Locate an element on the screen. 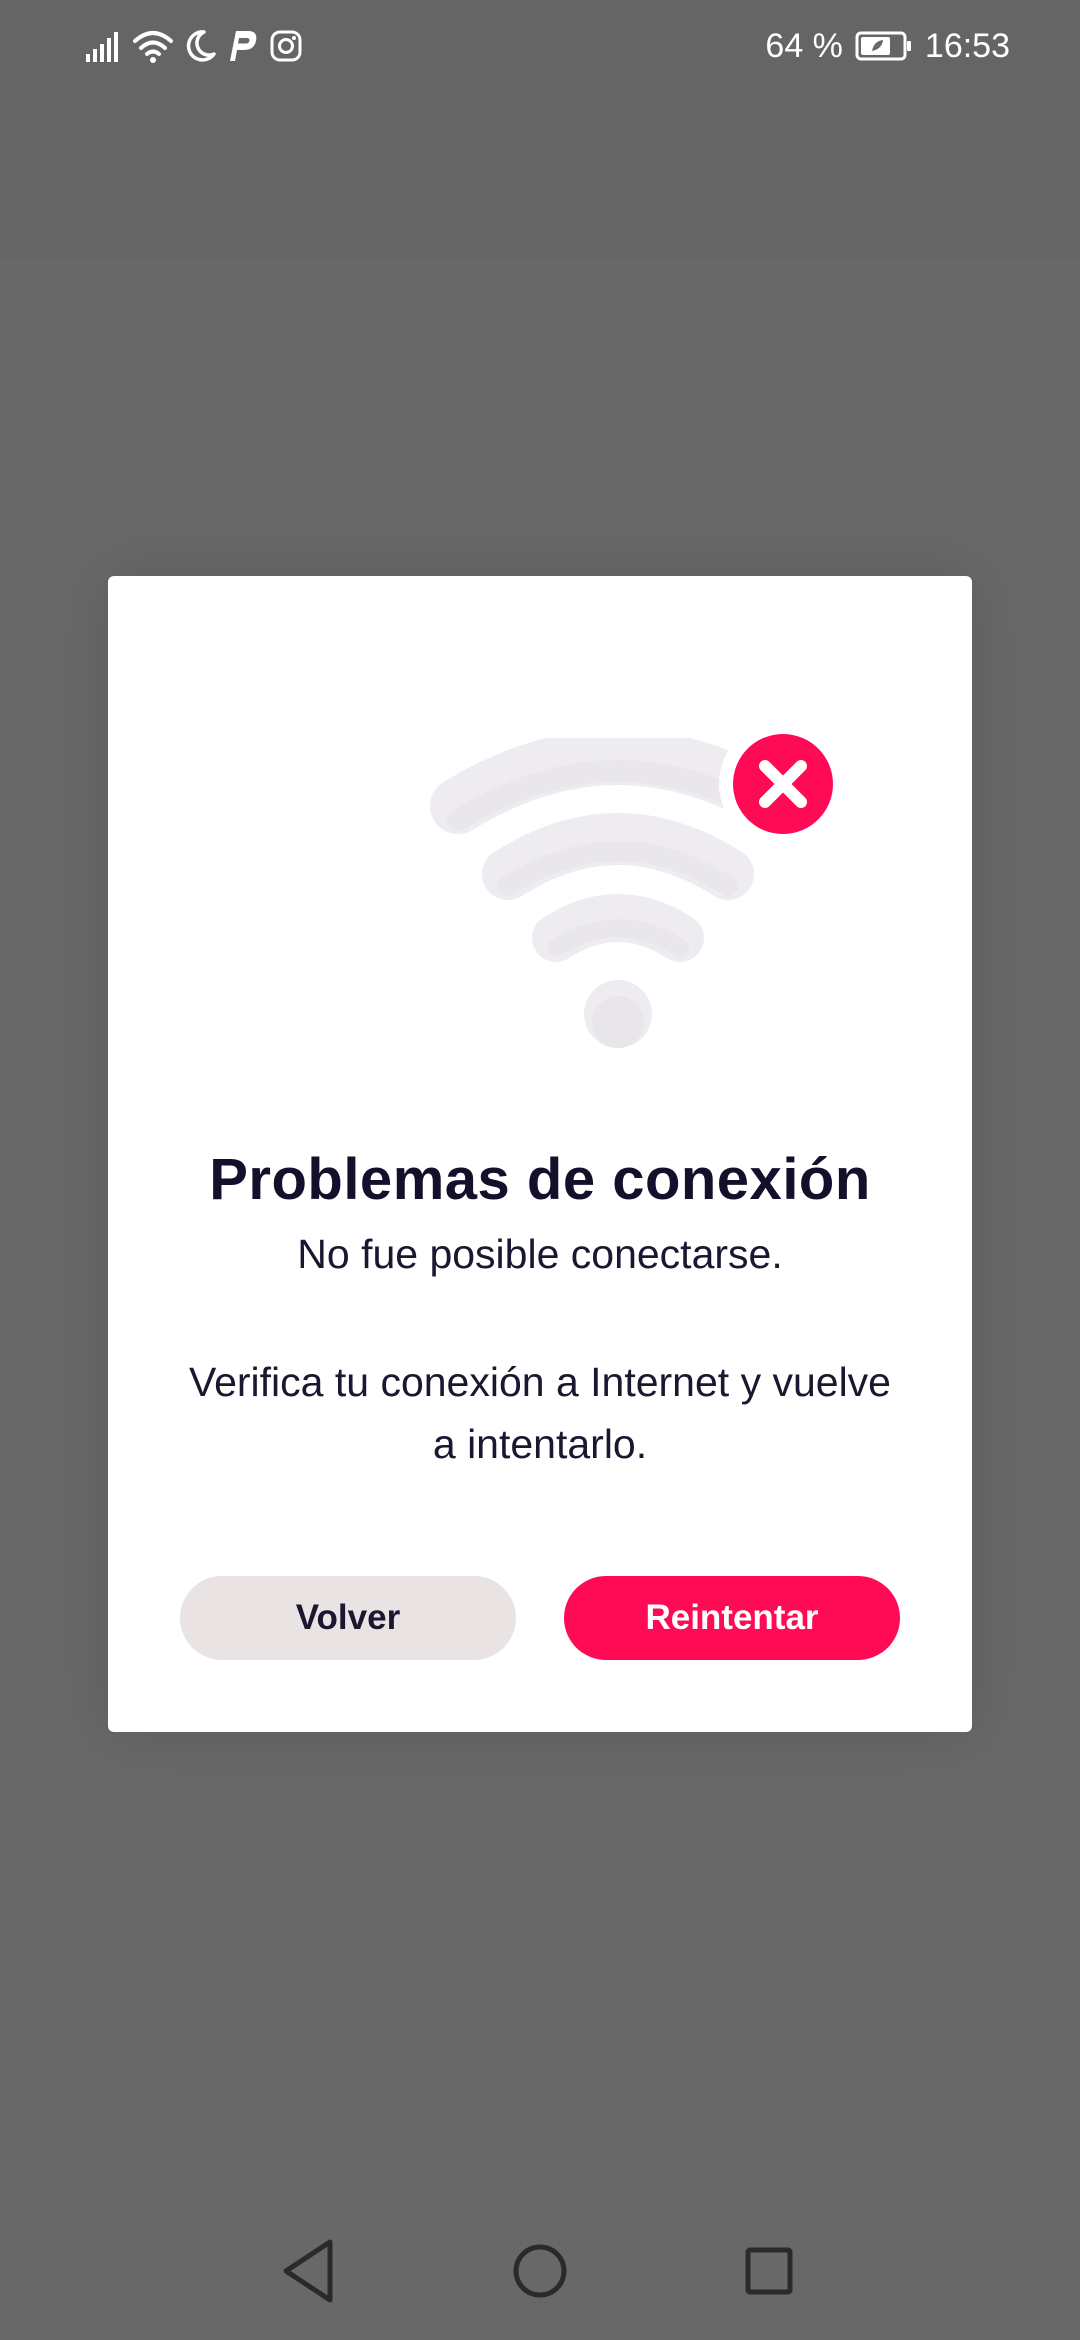 This screenshot has height=2340, width=1080. wifi-icon is located at coordinates (153, 47).